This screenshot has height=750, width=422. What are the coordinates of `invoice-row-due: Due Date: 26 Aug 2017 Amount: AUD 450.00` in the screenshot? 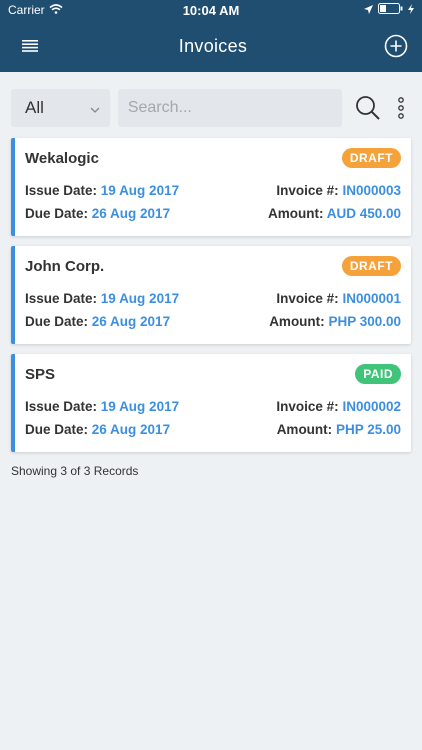 It's located at (213, 213).